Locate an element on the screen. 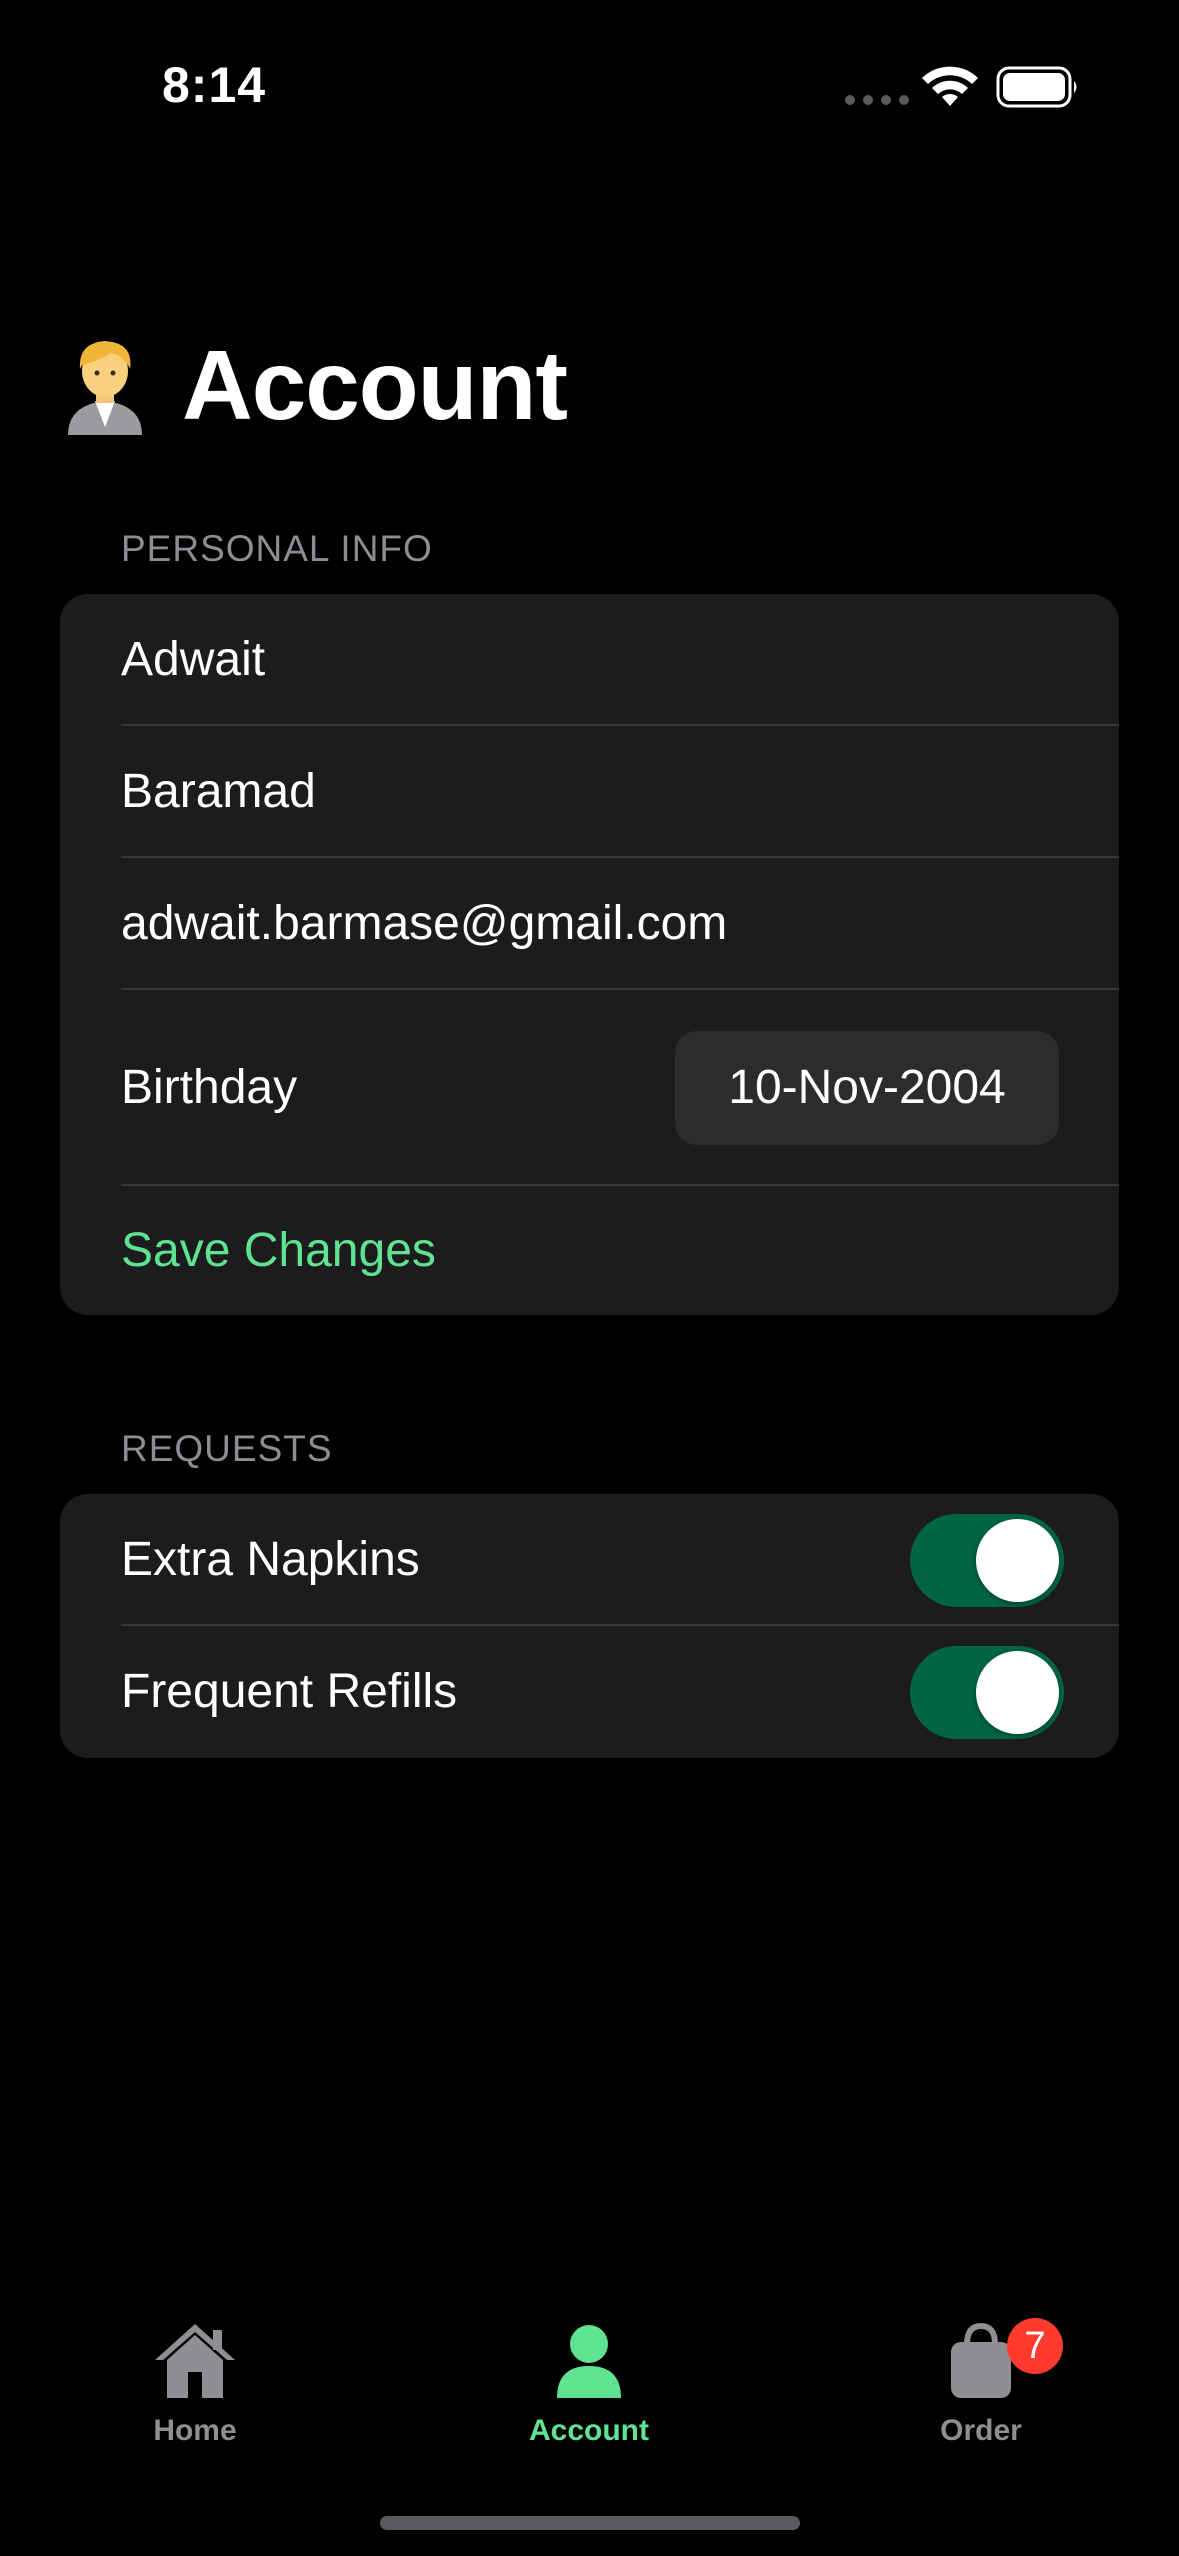 The height and width of the screenshot is (2556, 1179). email-value: adwait.barmase@gmail.com is located at coordinates (424, 924).